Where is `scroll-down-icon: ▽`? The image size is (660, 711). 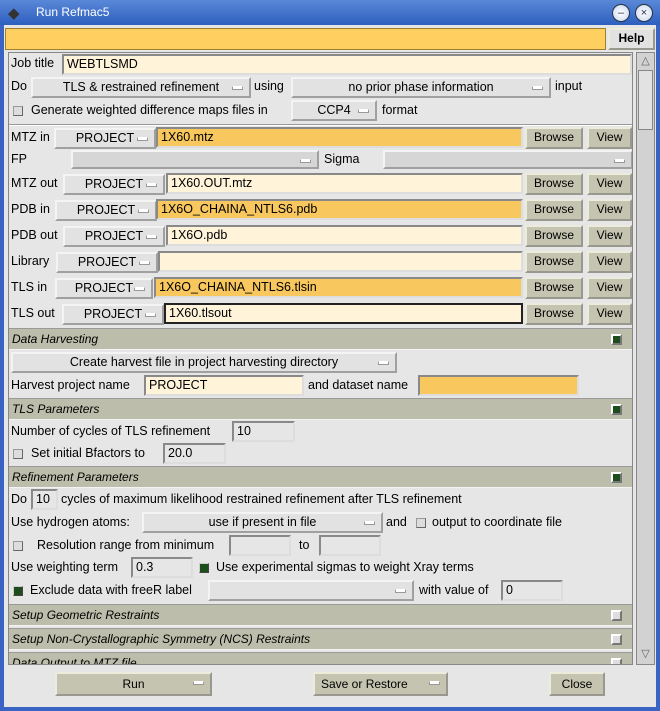 scroll-down-icon: ▽ is located at coordinates (645, 654).